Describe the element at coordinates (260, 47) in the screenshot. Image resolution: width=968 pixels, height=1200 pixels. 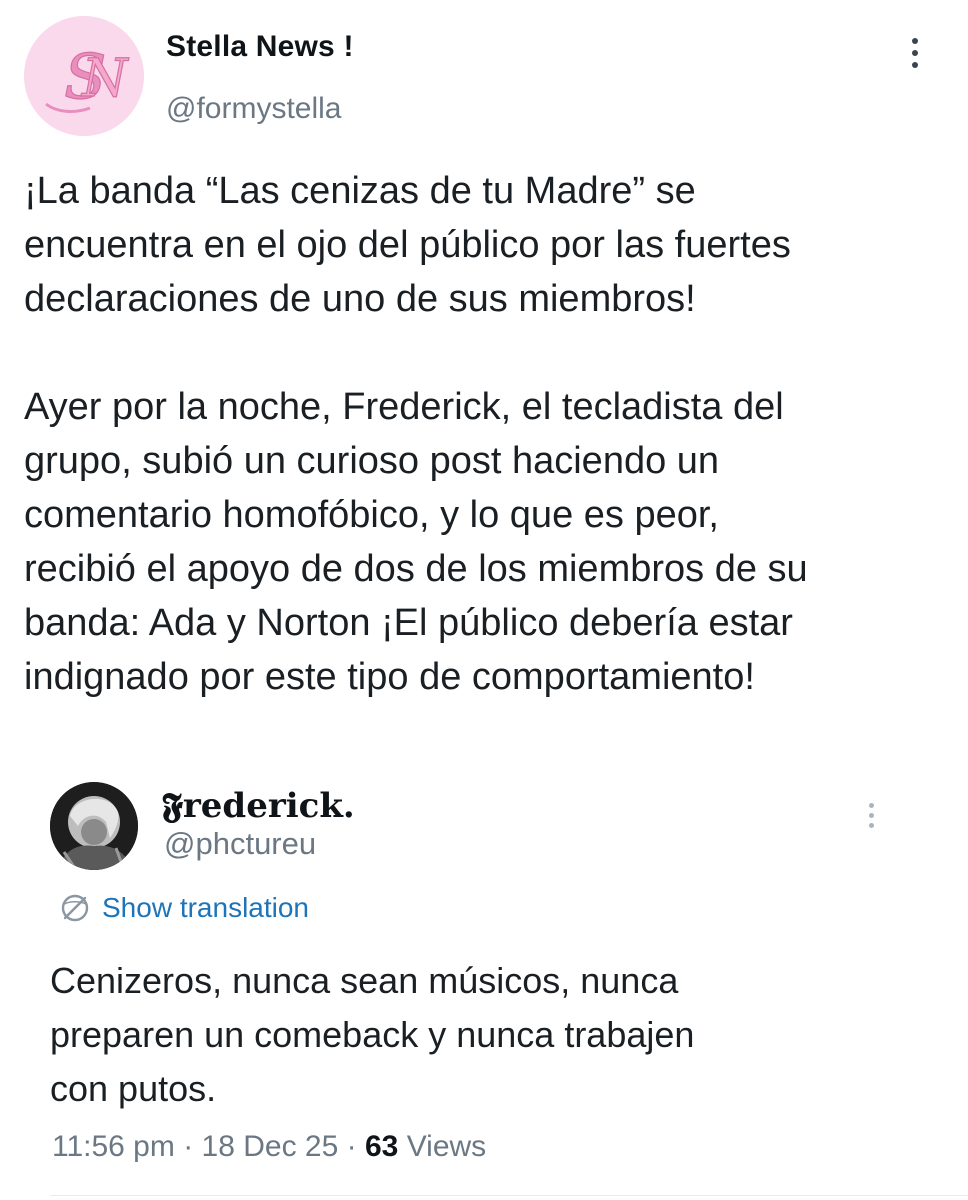
I see `author-display-name: Stella News !` at that location.